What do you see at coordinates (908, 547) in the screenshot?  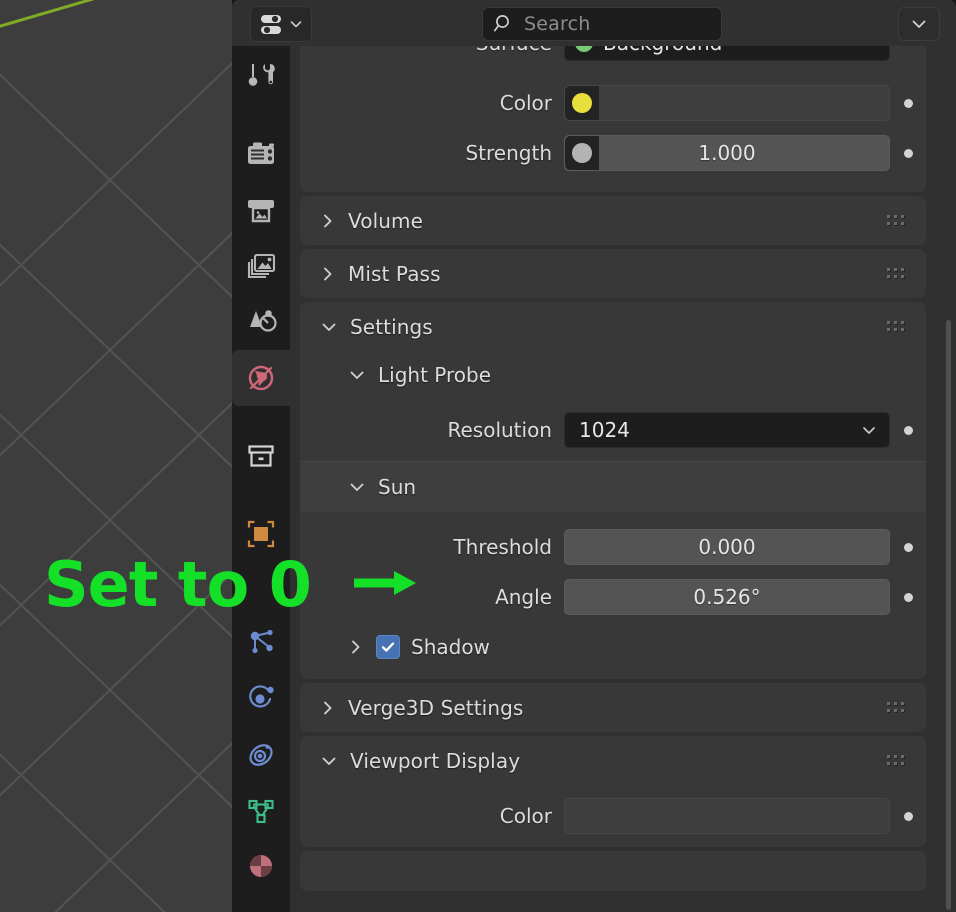 I see `threshold-animate-decorator` at bounding box center [908, 547].